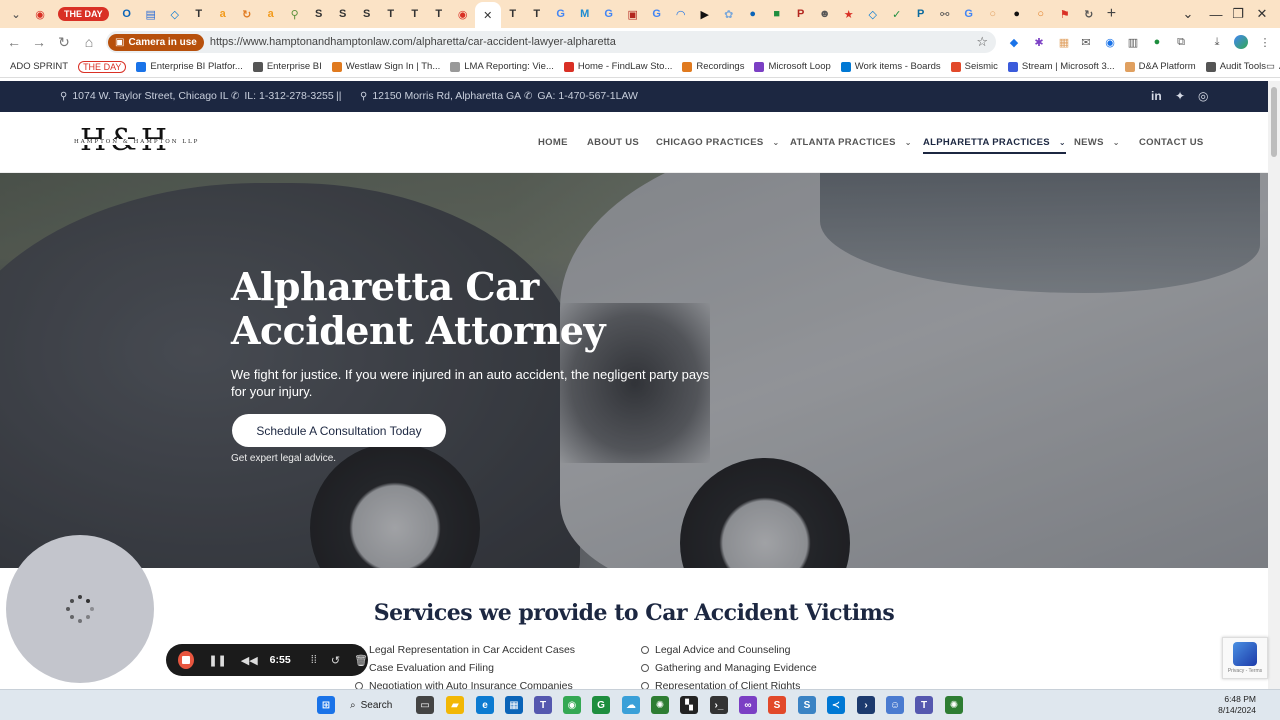 The image size is (1280, 720). Describe the element at coordinates (319, 14) in the screenshot. I see `tab-s1: S` at that location.